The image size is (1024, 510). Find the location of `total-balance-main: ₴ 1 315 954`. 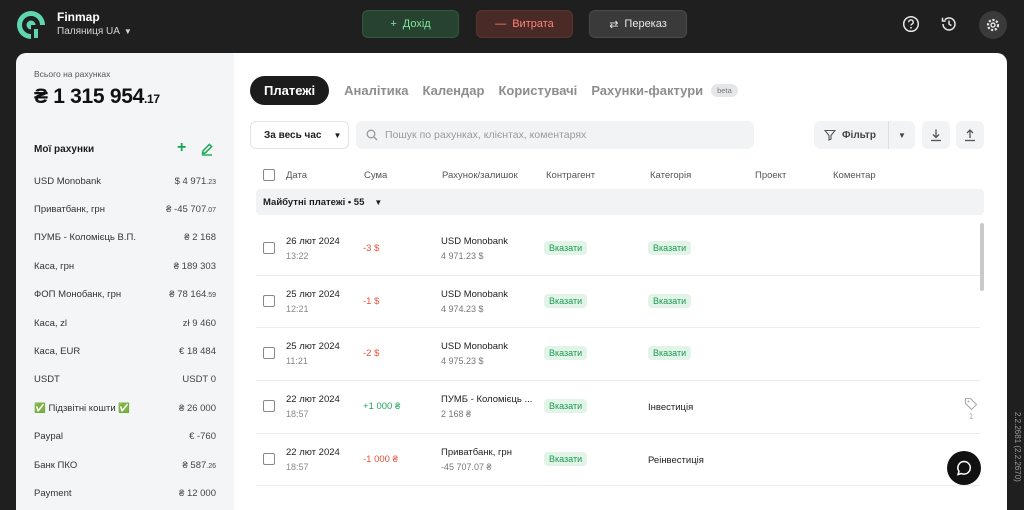

total-balance-main: ₴ 1 315 954 is located at coordinates (89, 96).